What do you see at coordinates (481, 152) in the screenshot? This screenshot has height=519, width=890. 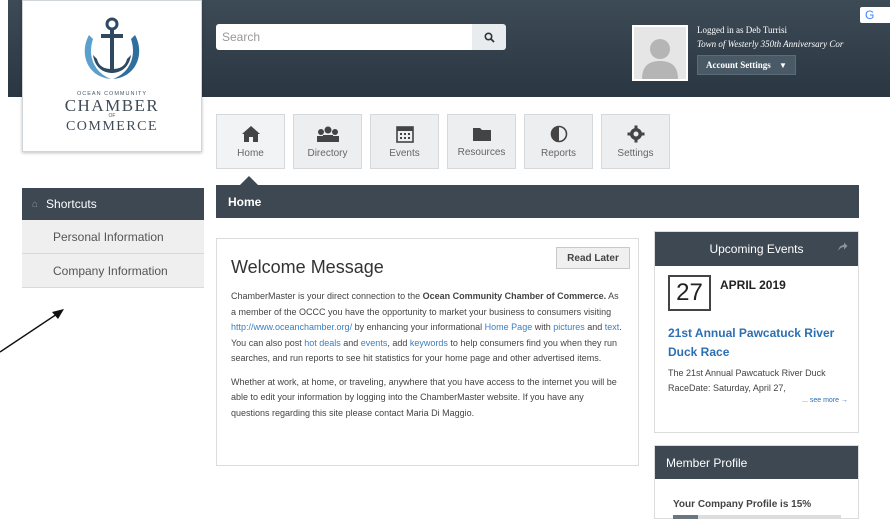 I see `nav-resources-label: Resources` at bounding box center [481, 152].